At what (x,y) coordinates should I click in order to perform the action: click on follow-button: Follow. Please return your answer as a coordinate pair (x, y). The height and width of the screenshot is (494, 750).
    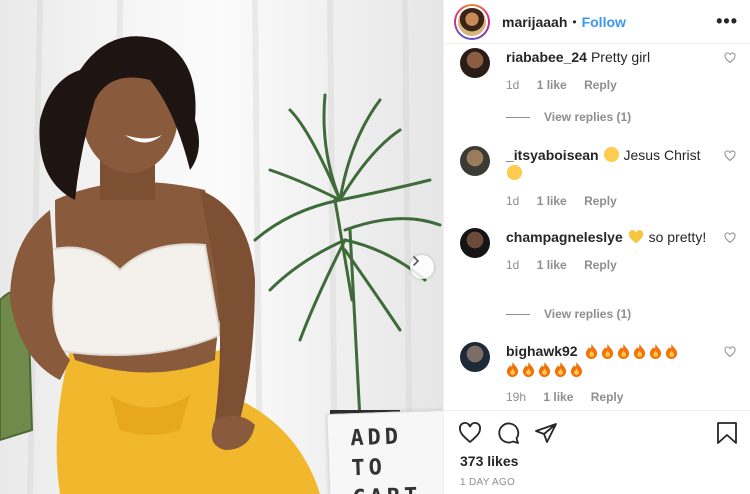
    Looking at the image, I should click on (604, 22).